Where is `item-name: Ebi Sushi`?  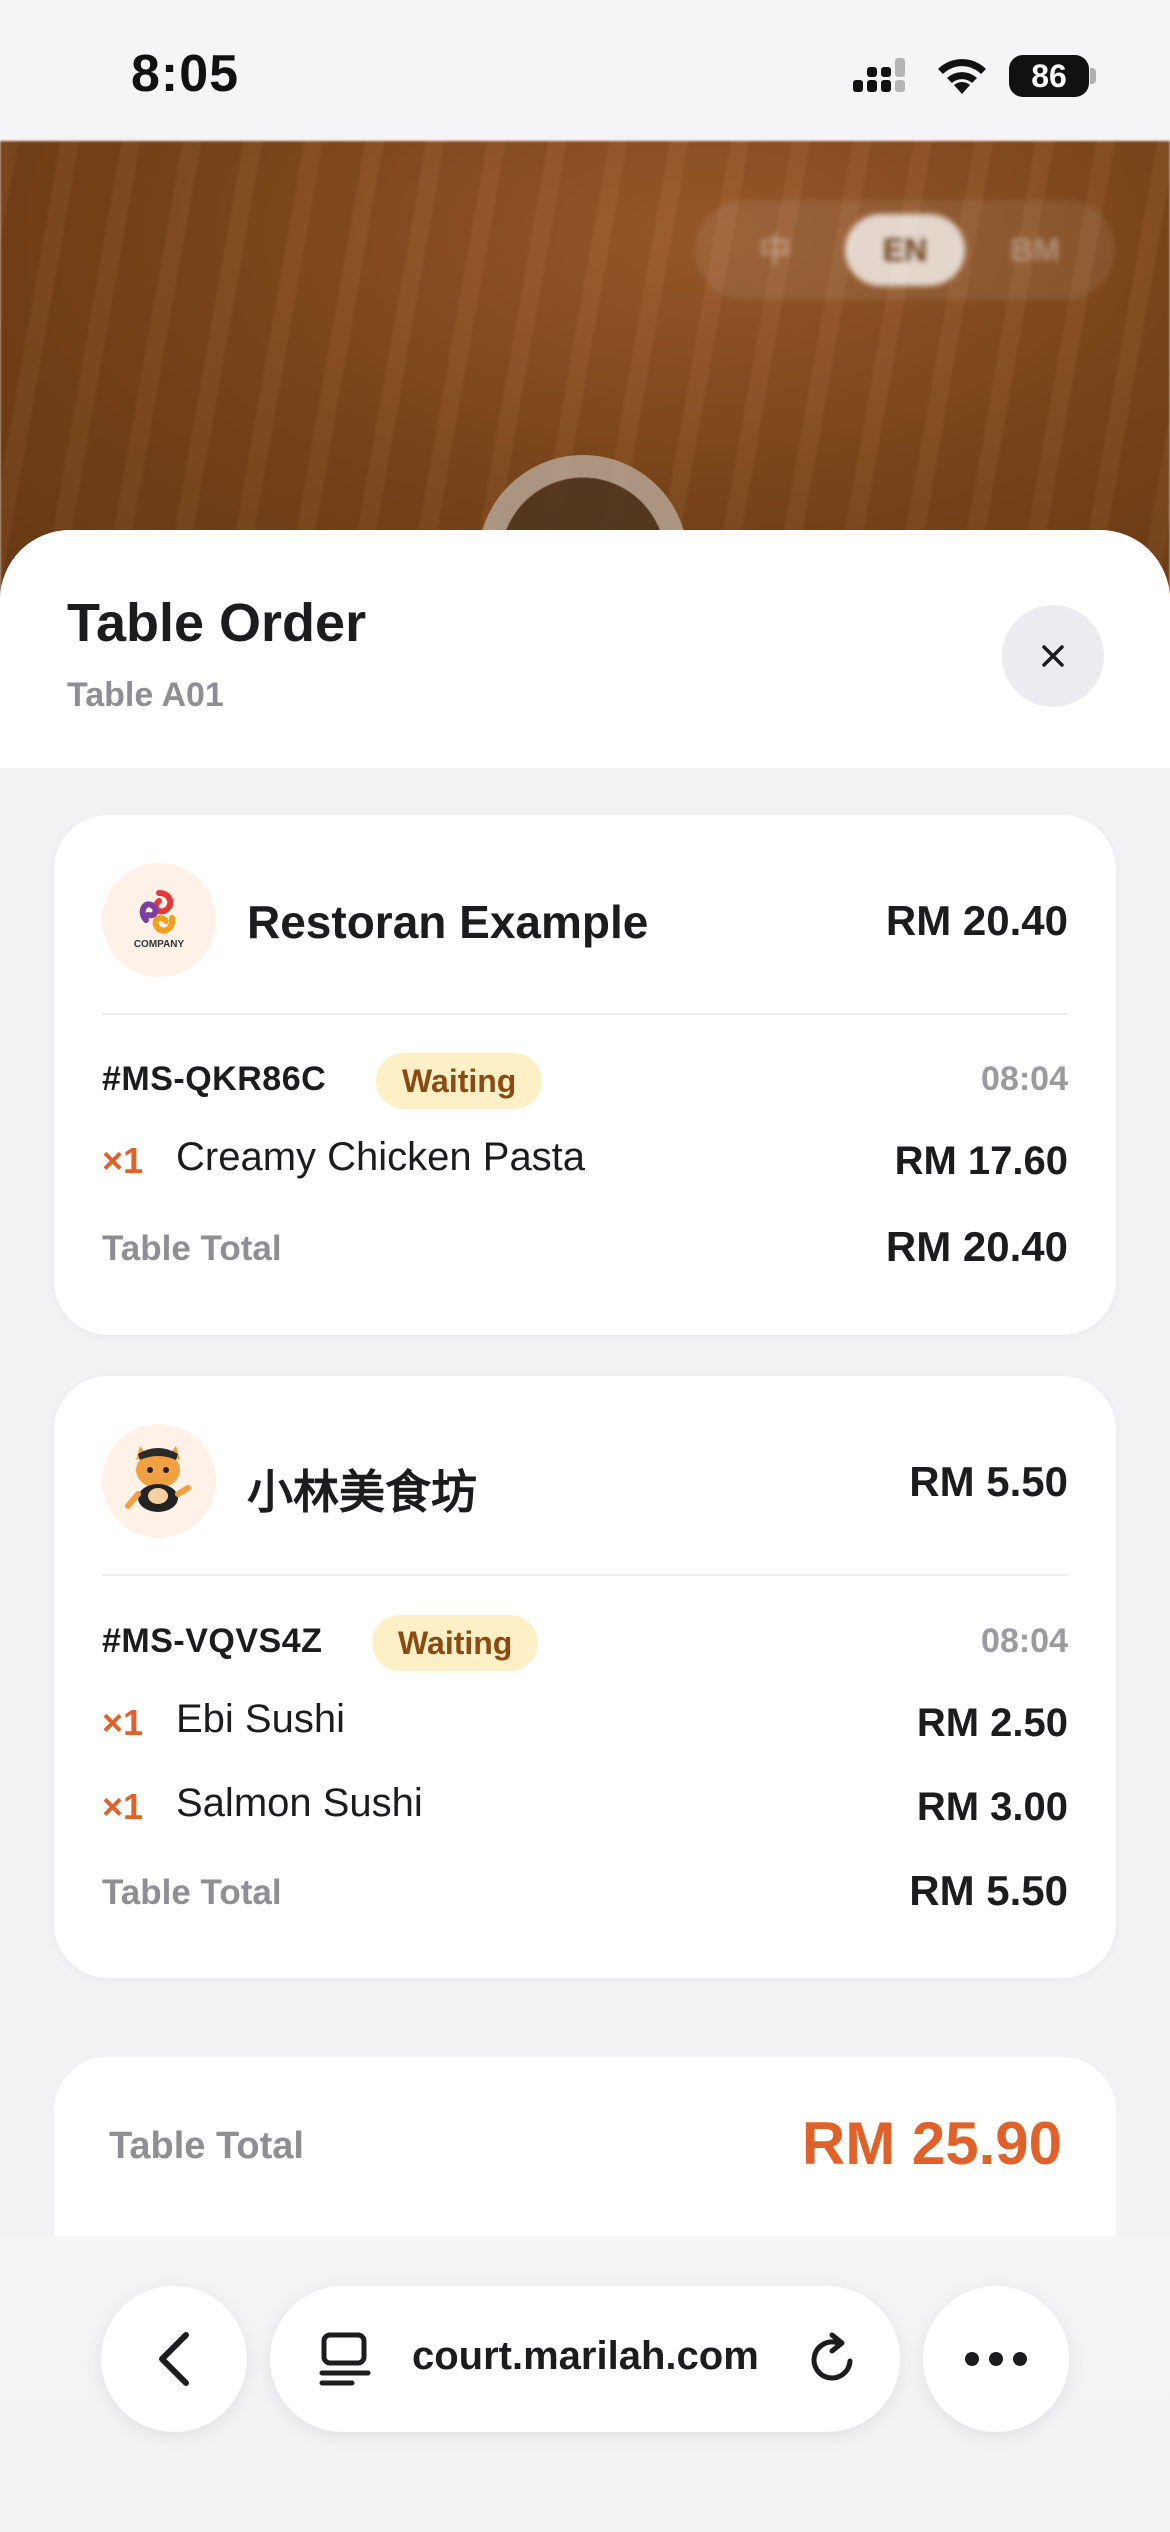
item-name: Ebi Sushi is located at coordinates (260, 1719).